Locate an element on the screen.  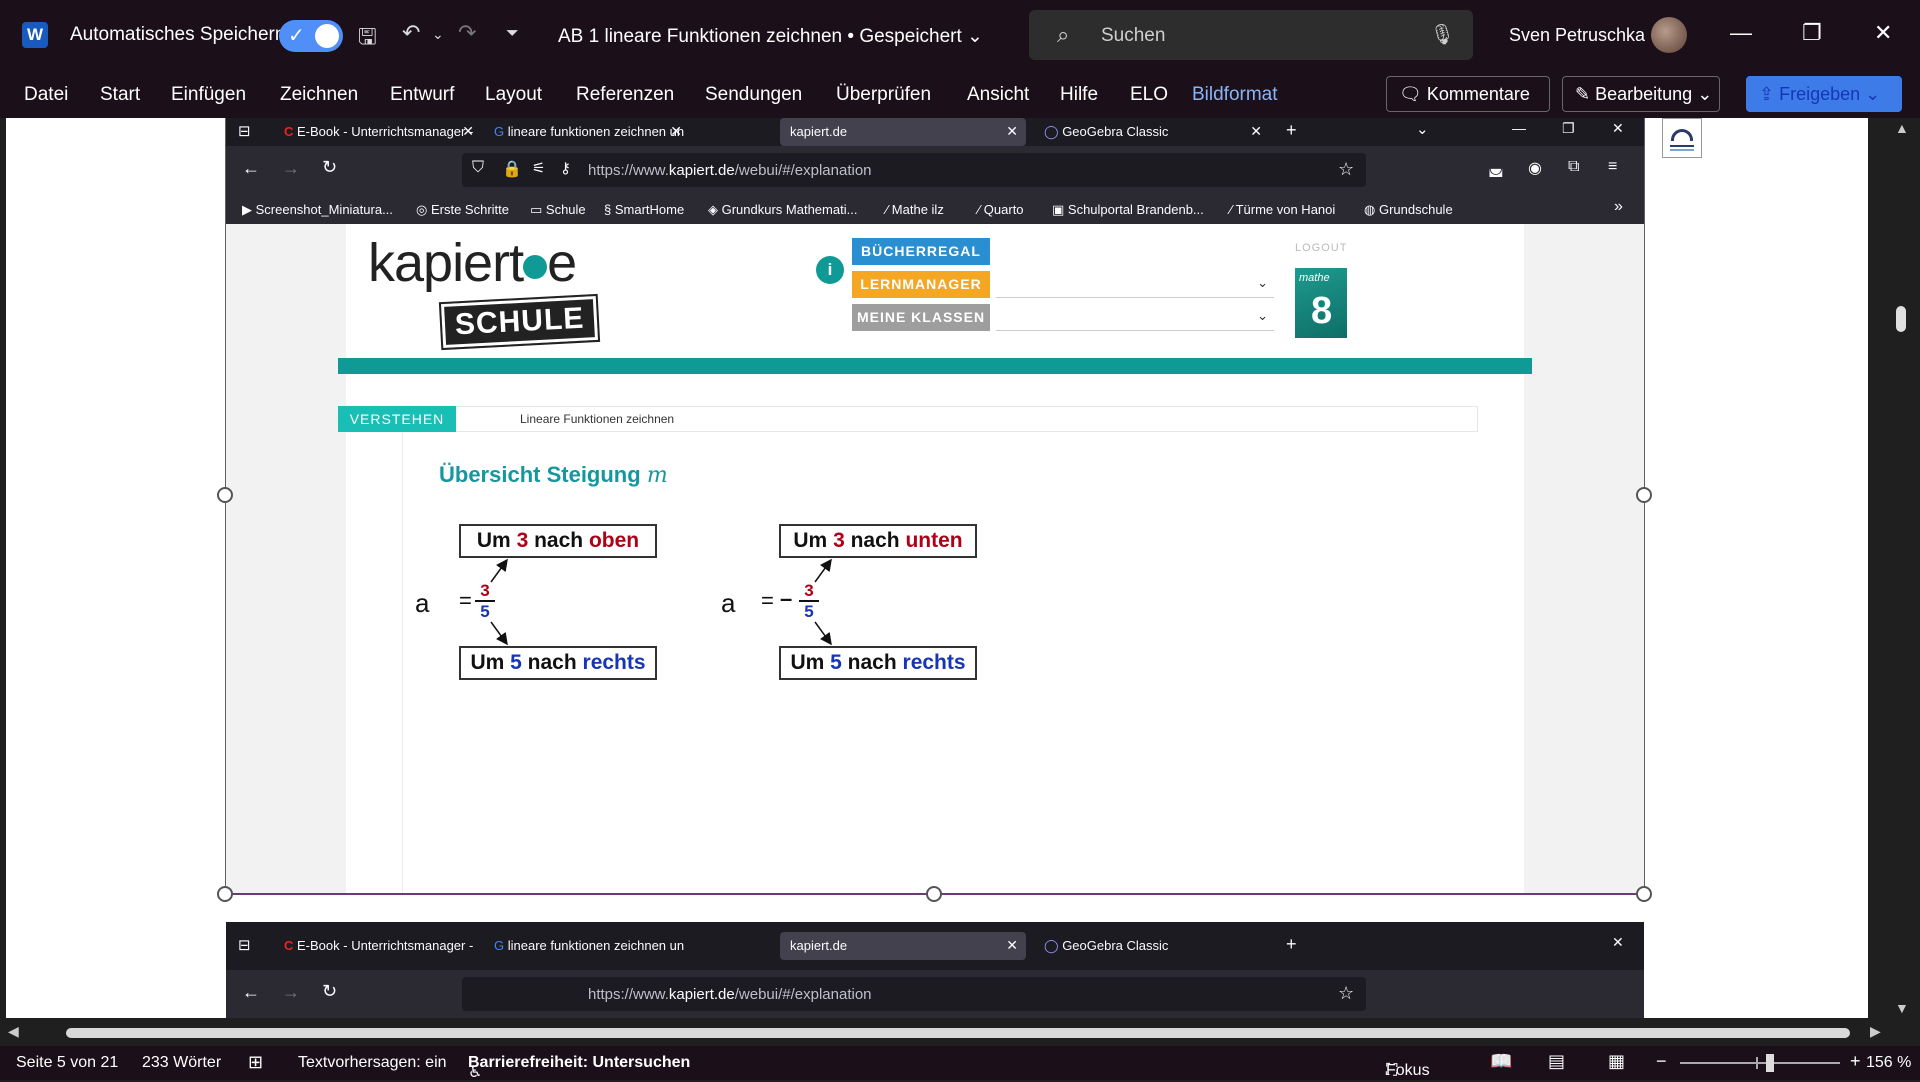
logout-link: LOGOUT is located at coordinates (1321, 248).